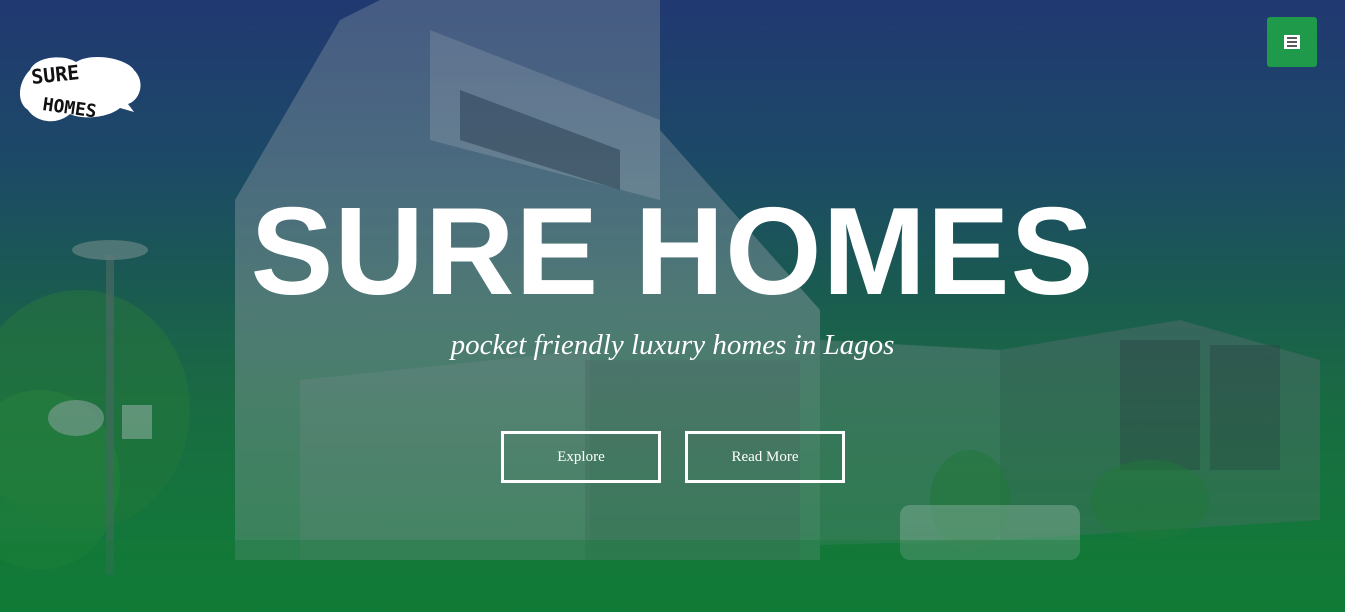  Describe the element at coordinates (581, 457) in the screenshot. I see `explore-button: Explore` at that location.